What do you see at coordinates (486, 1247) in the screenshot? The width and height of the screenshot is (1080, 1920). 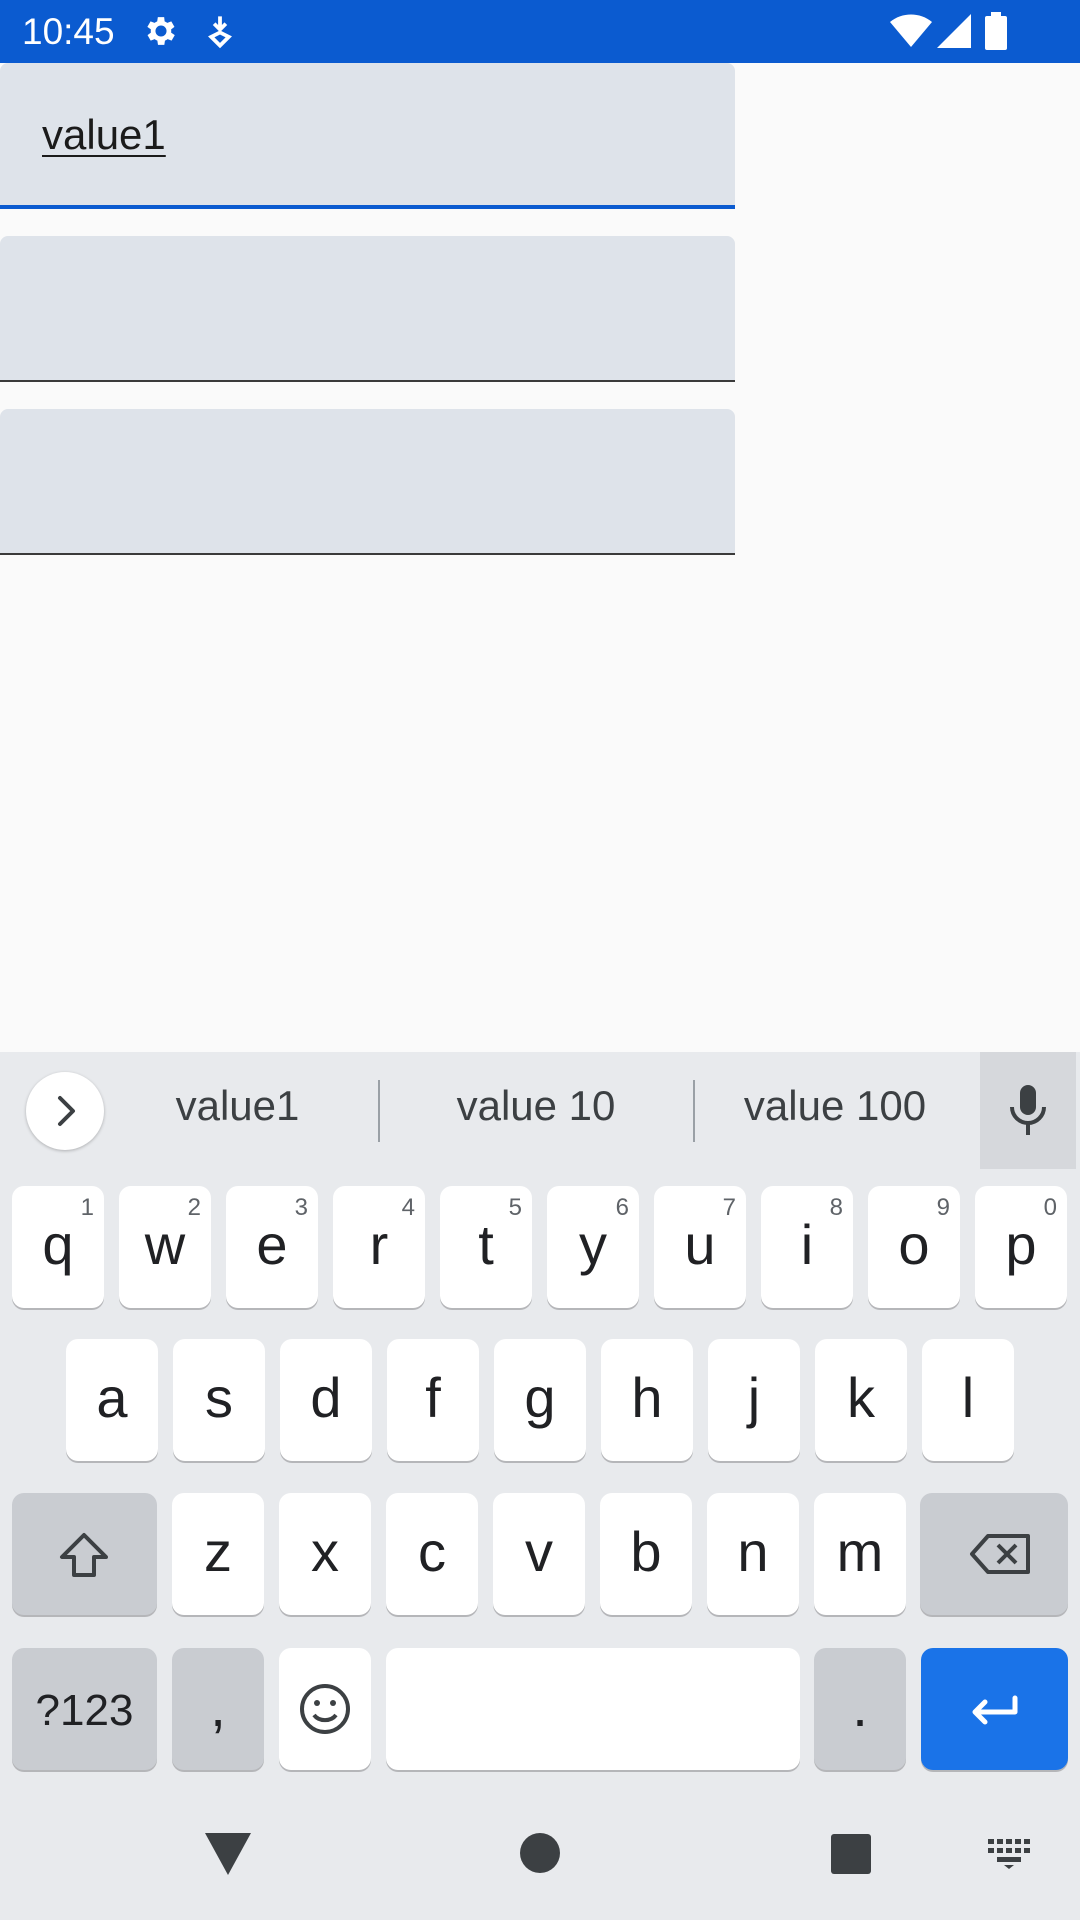 I see `key-t: t5` at bounding box center [486, 1247].